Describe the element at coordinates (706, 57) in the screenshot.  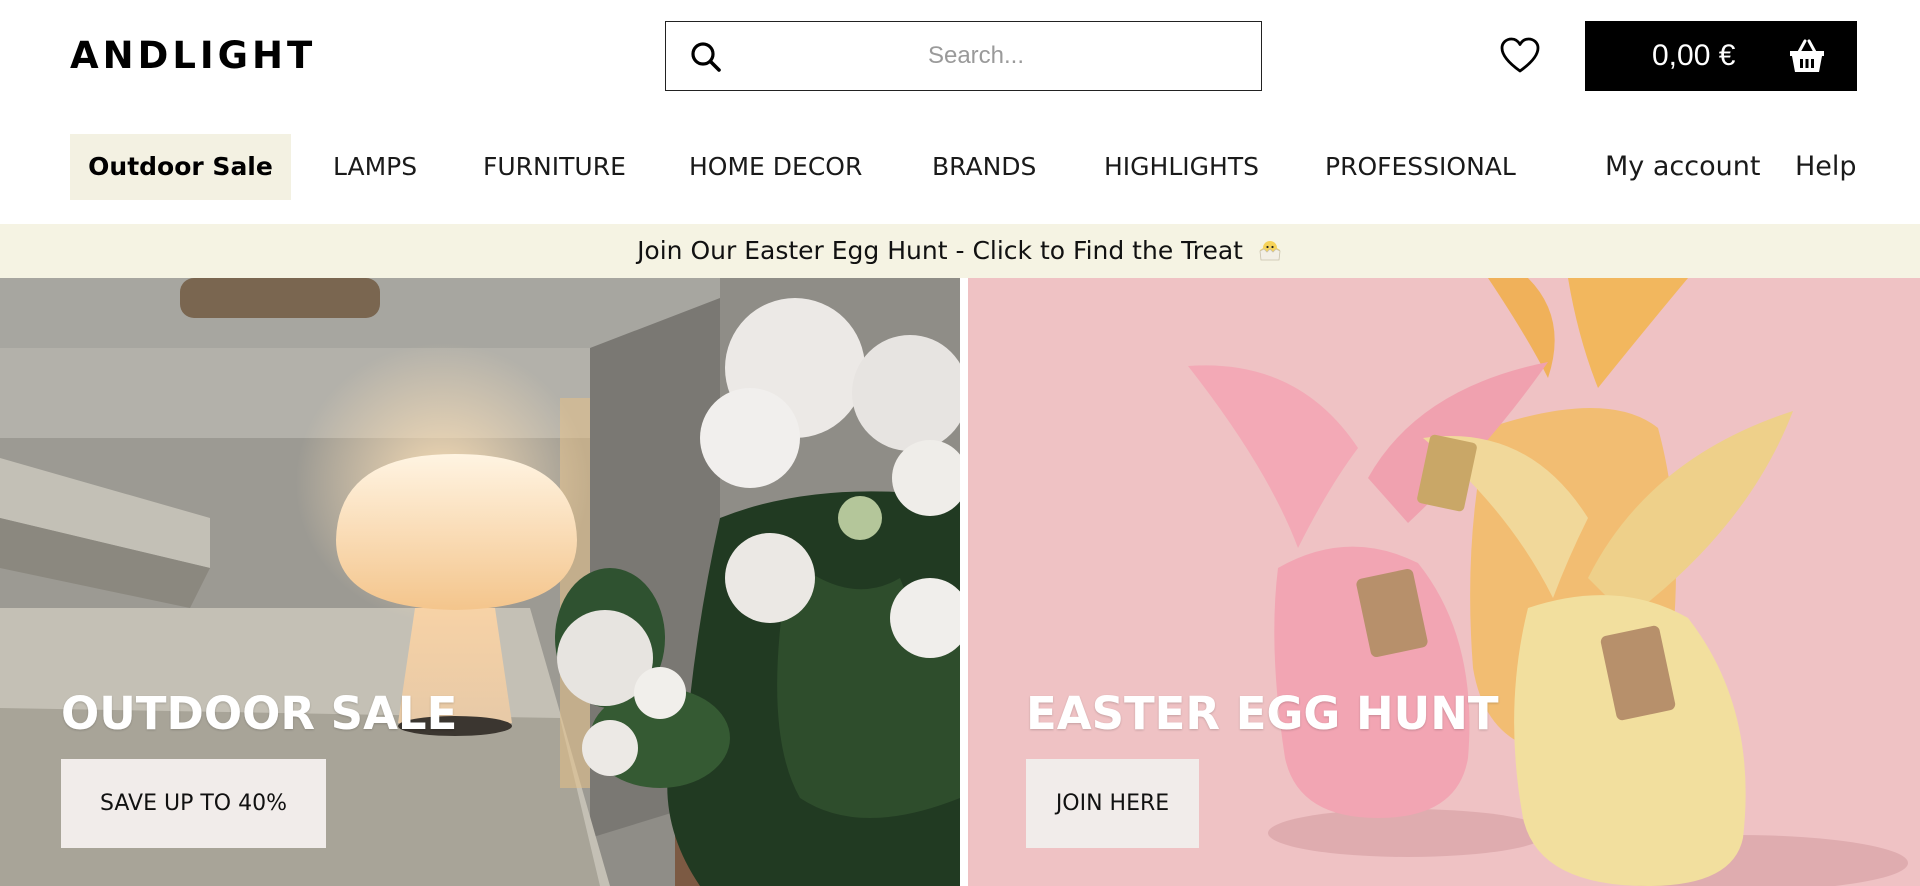
I see `search-icon` at that location.